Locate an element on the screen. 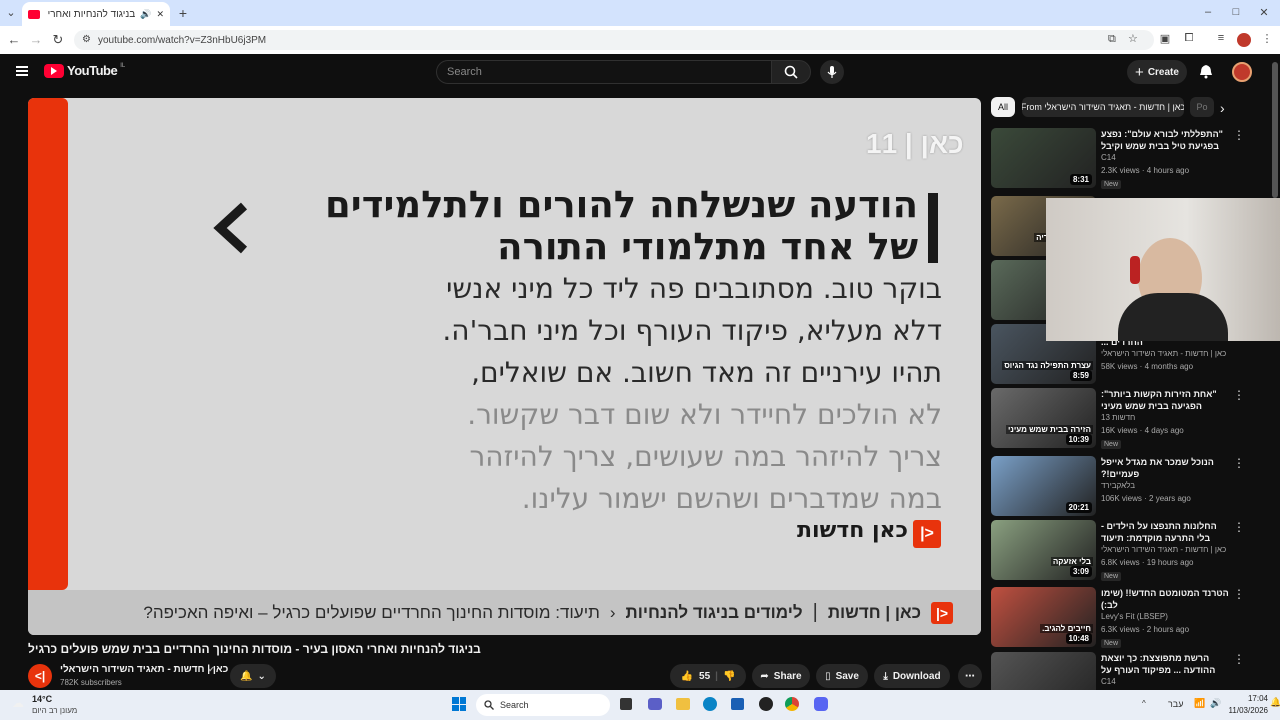  tab-close-icon: ✕ is located at coordinates (160, 14).